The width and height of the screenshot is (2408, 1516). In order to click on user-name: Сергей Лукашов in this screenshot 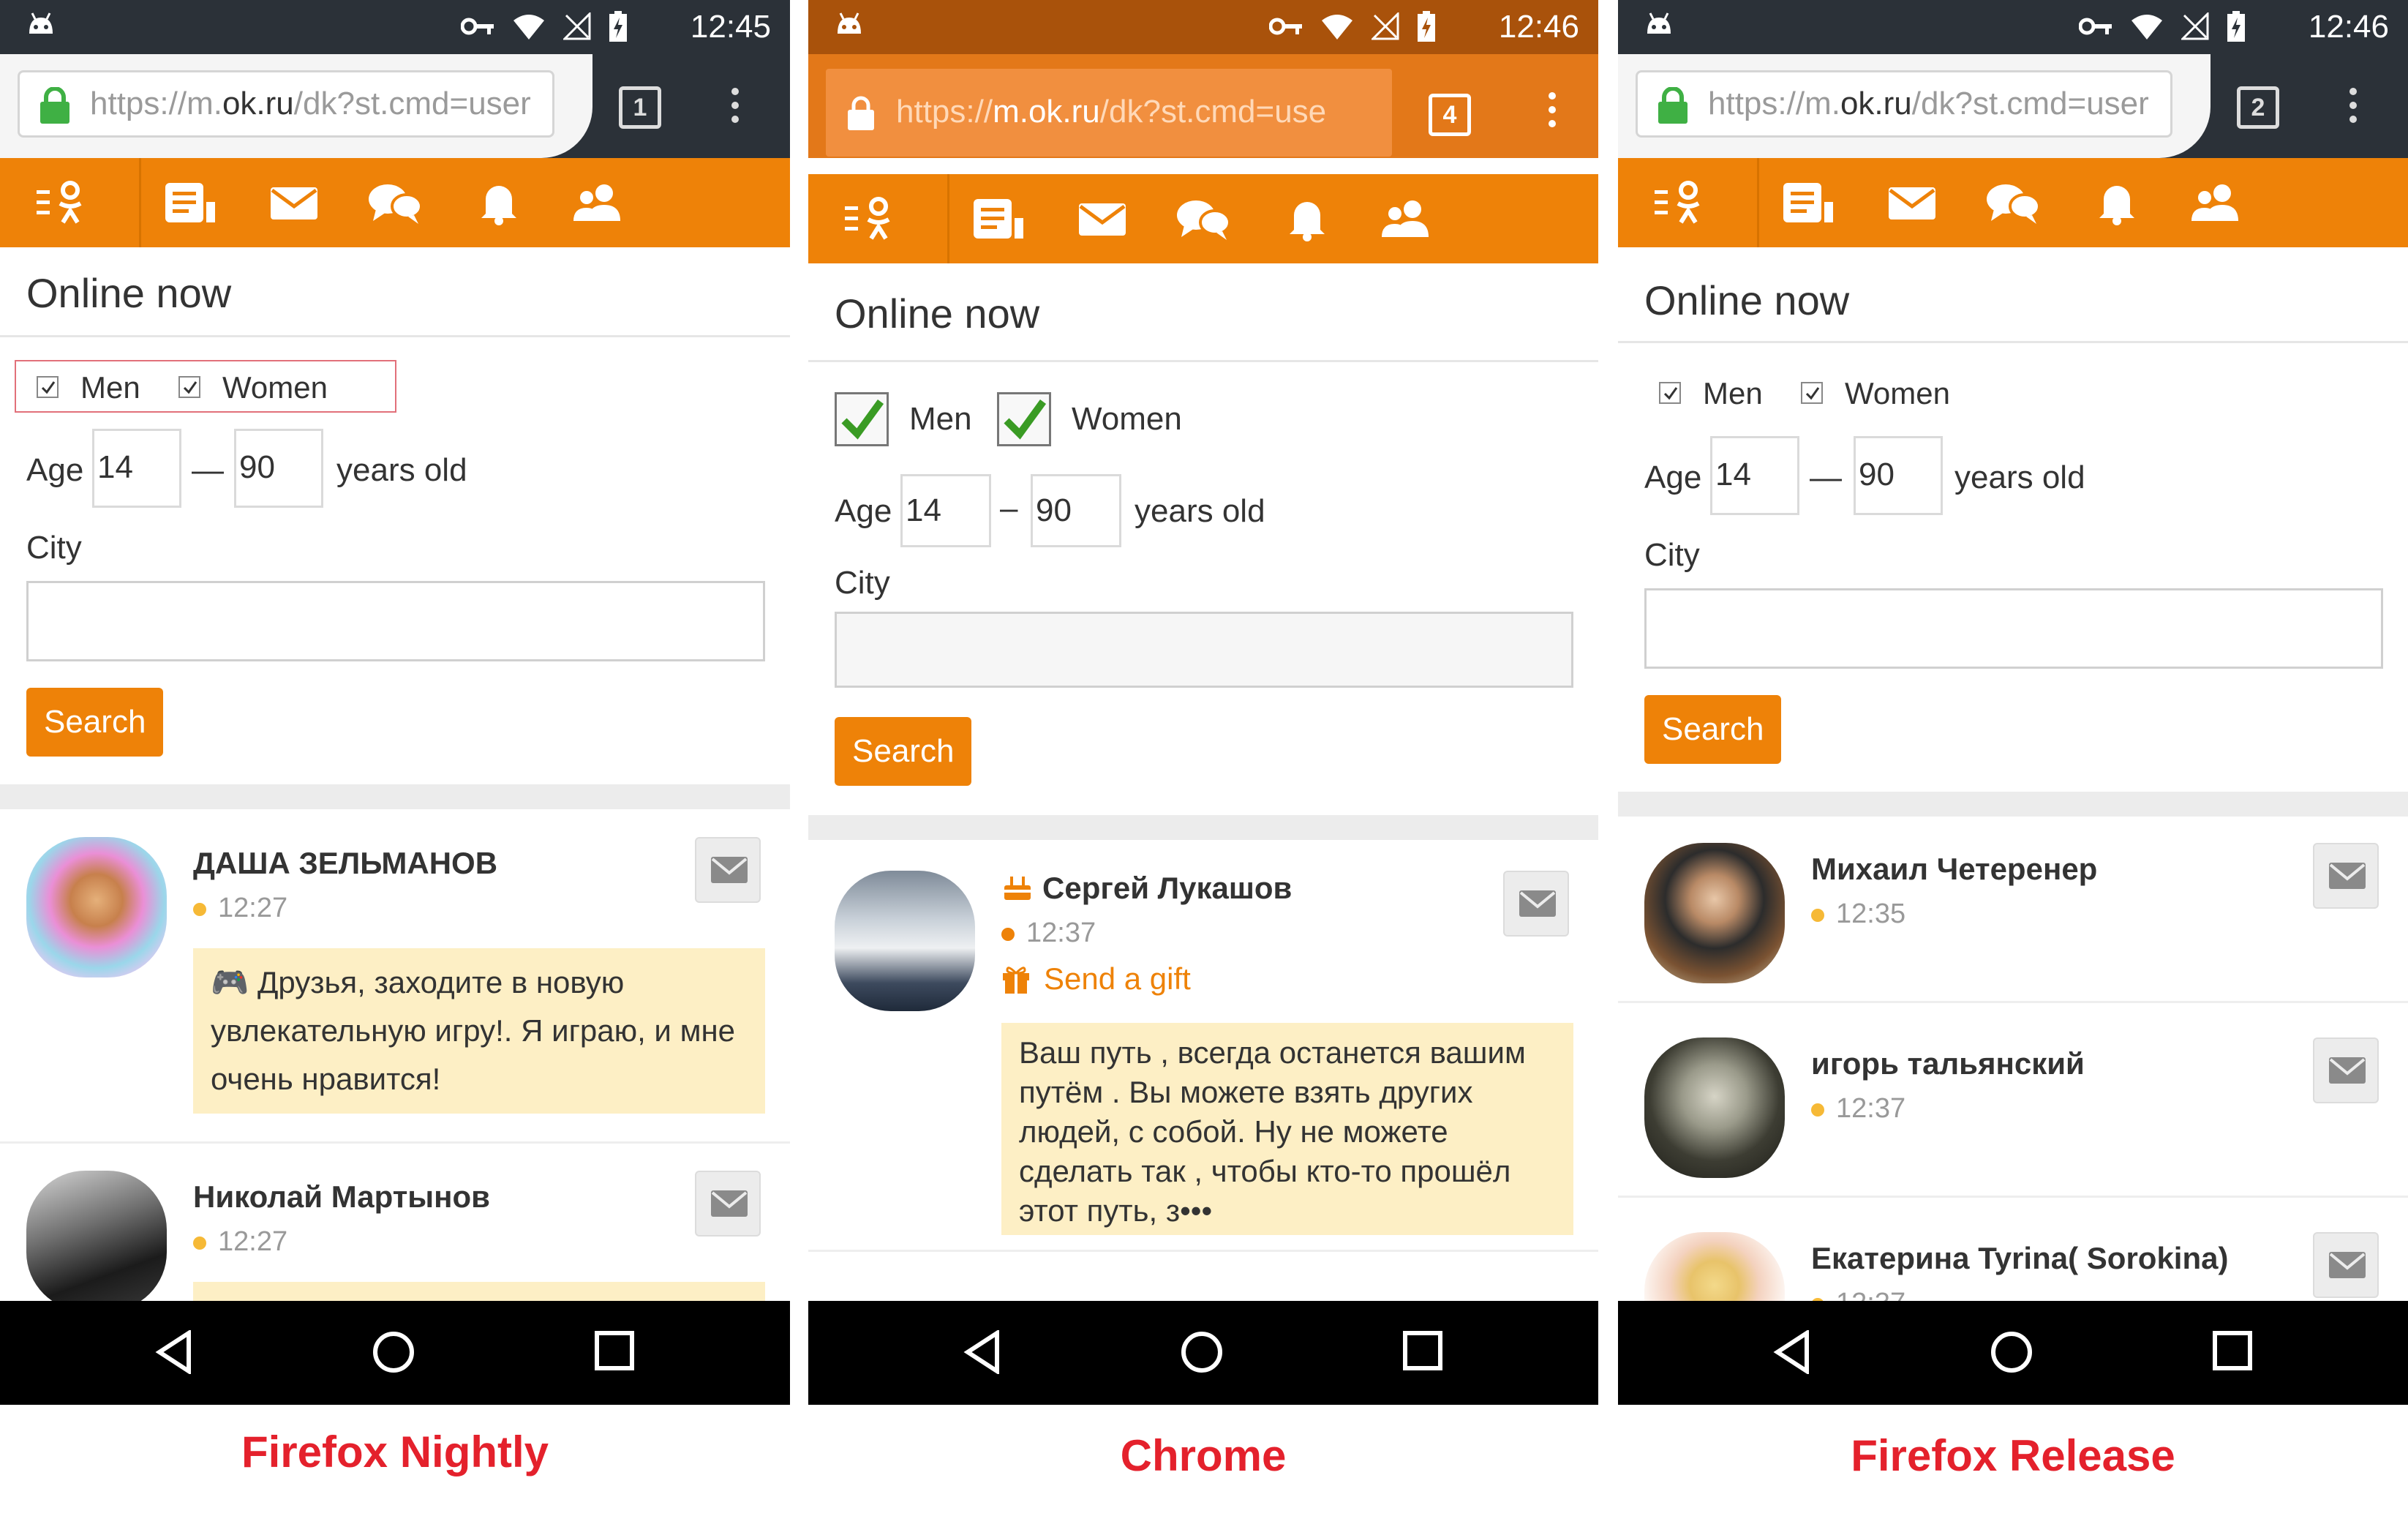, I will do `click(1167, 888)`.